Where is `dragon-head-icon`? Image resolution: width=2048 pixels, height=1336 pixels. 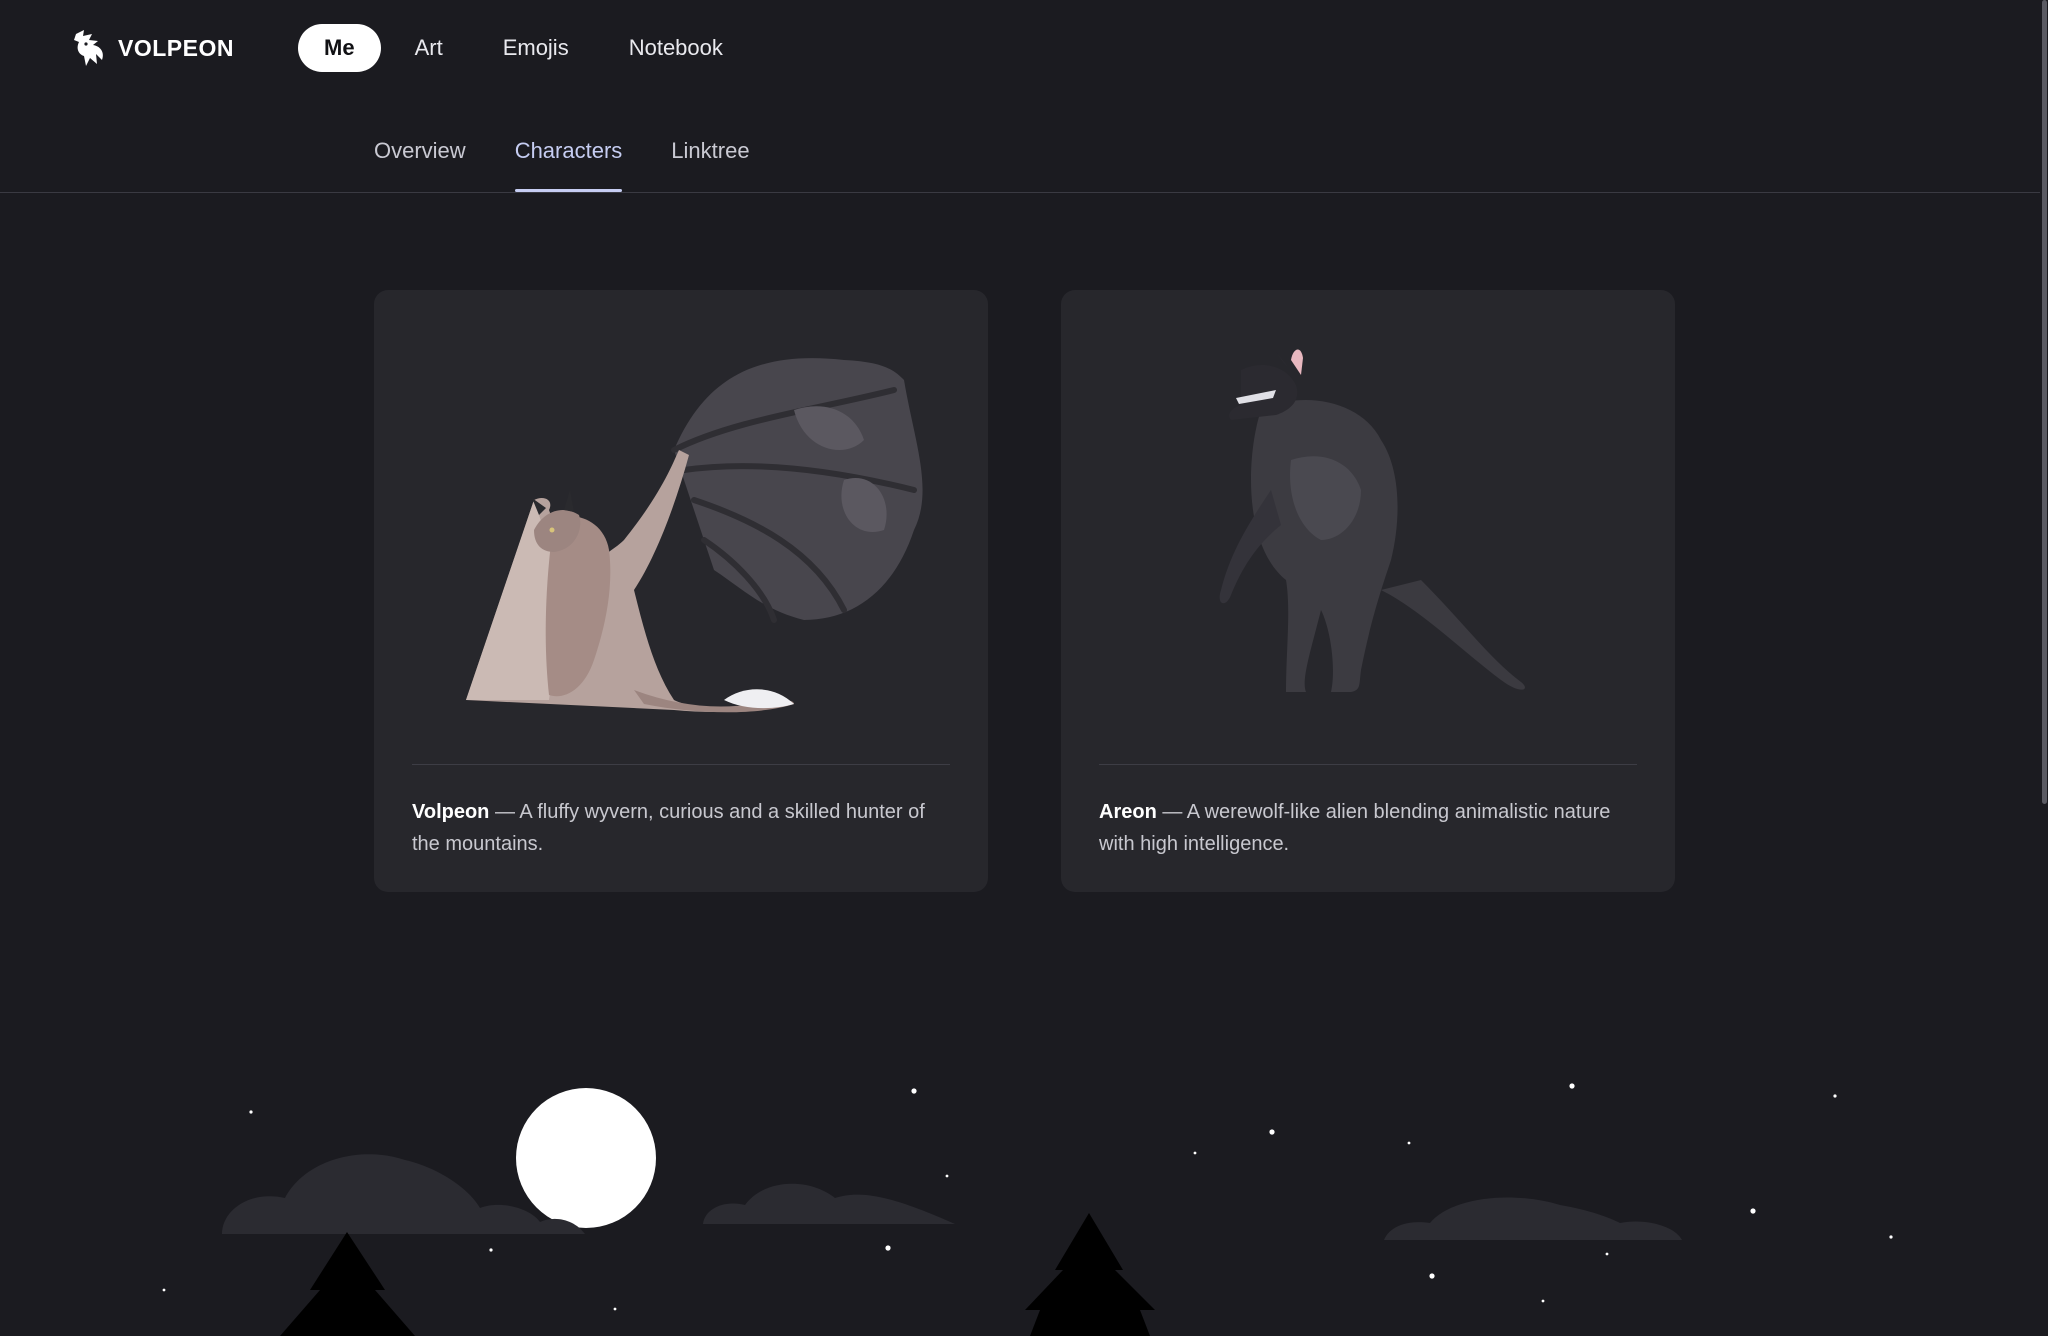 dragon-head-icon is located at coordinates (88, 48).